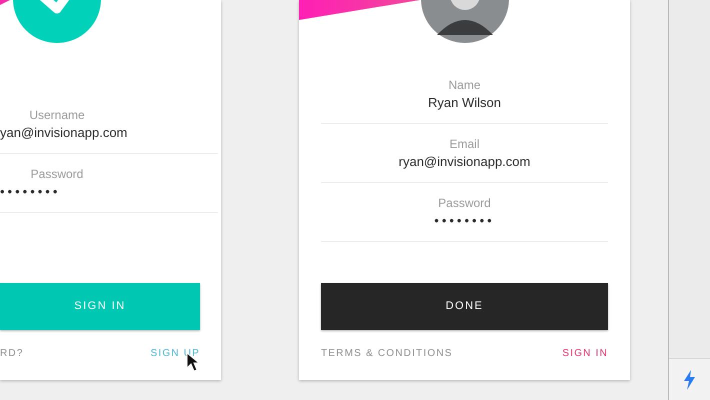 The image size is (710, 400). I want to click on field-label: Username, so click(57, 115).